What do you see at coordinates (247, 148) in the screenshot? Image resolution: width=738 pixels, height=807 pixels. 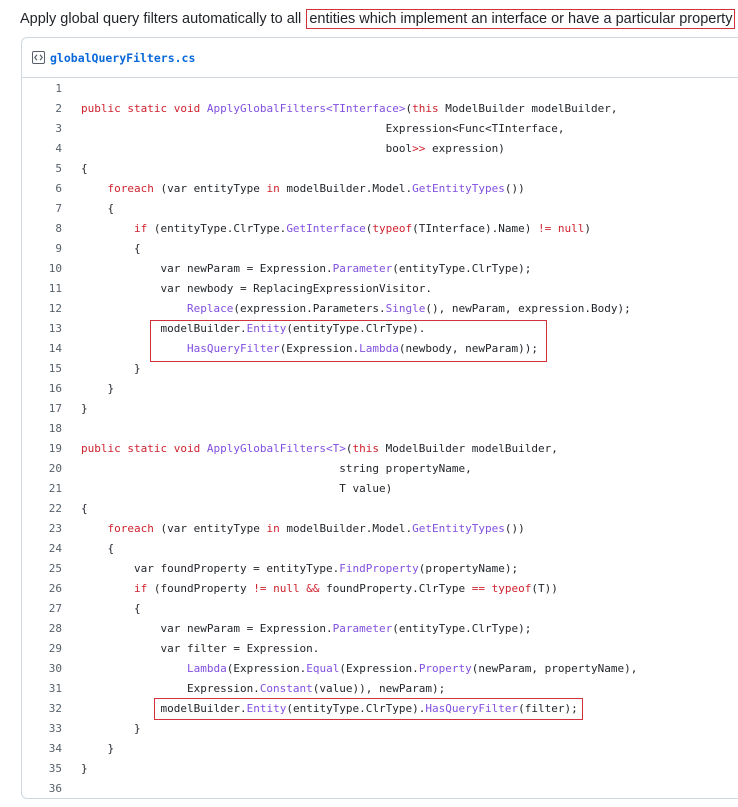 I see `text-token: bool` at bounding box center [247, 148].